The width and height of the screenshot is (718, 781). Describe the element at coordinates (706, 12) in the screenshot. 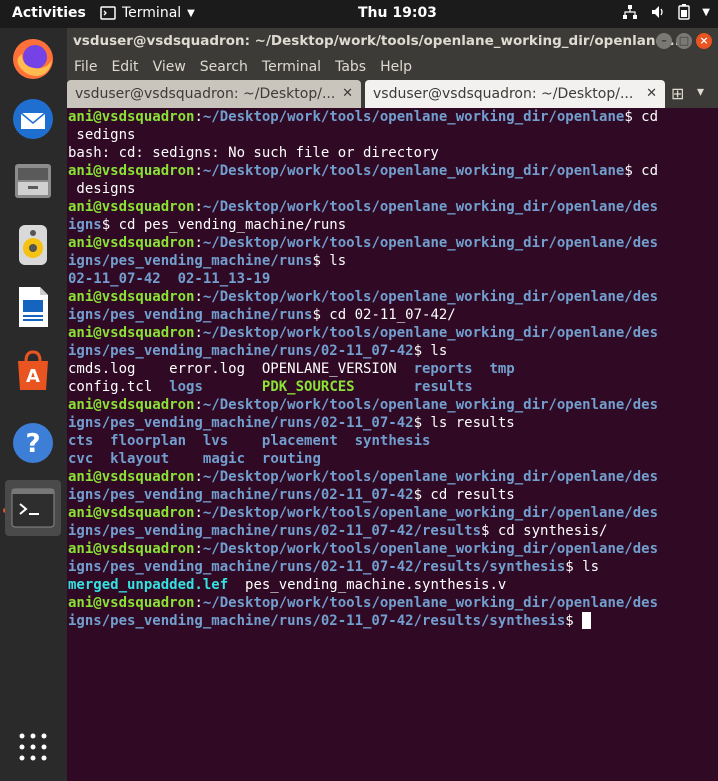

I see `chevron-down-icon: ▼` at that location.